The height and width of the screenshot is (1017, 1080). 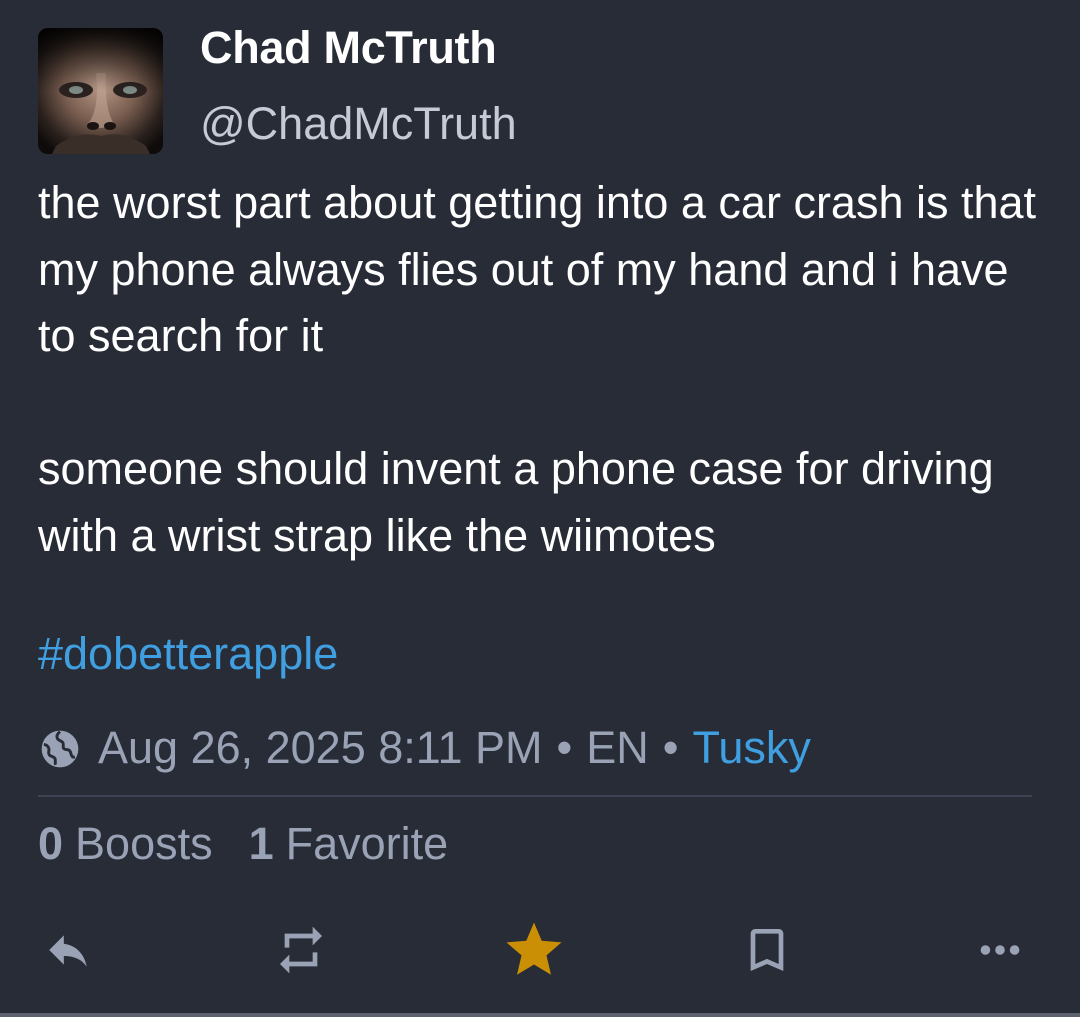 What do you see at coordinates (261, 843) in the screenshot?
I see `favorites-count: 1` at bounding box center [261, 843].